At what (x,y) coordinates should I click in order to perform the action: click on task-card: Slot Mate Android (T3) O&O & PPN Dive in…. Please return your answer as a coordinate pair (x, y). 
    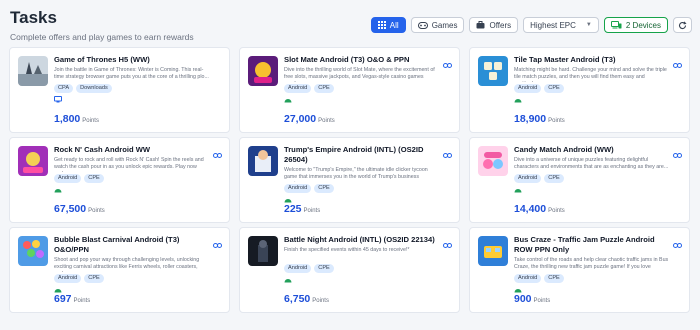
    Looking at the image, I should click on (349, 90).